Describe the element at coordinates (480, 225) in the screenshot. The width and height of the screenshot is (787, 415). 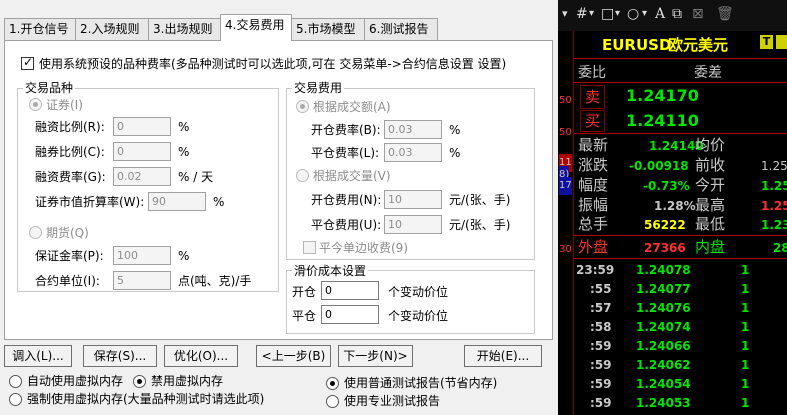
I see `close-fee-unit: 元/(张、手)` at that location.